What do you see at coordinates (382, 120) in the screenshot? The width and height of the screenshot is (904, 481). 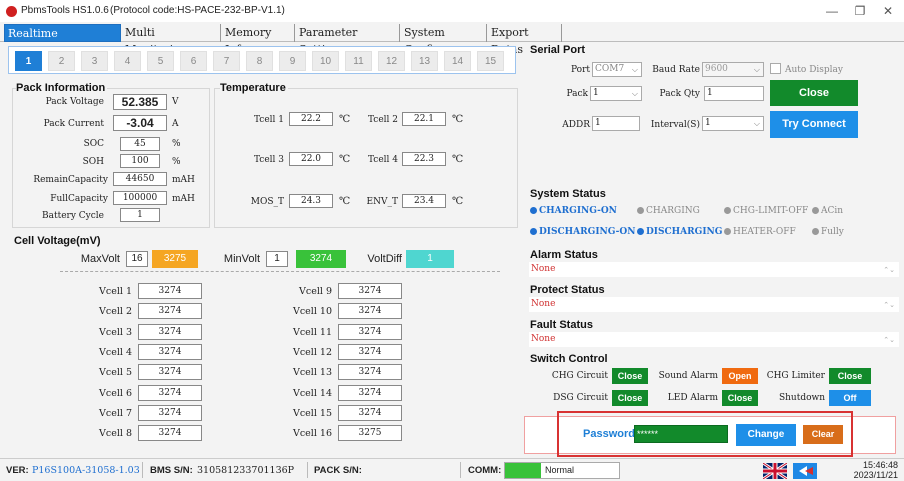 I see `tcell-2-label: Tcell 2` at bounding box center [382, 120].